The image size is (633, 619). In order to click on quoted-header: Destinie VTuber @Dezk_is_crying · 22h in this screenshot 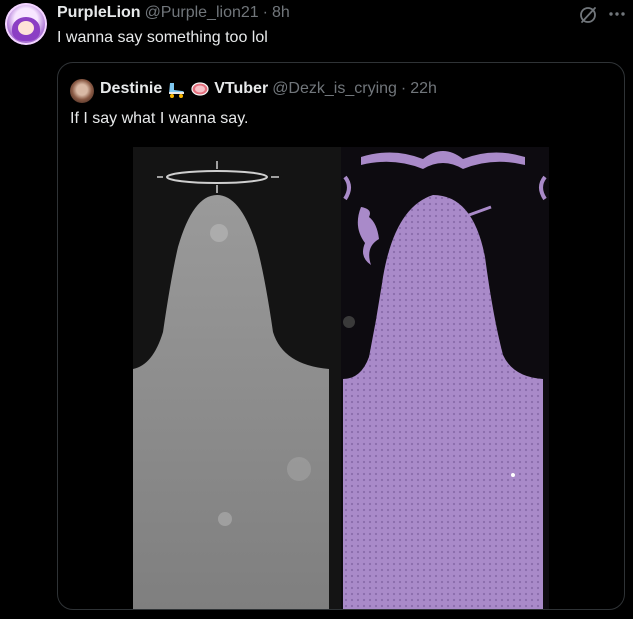, I will do `click(268, 89)`.